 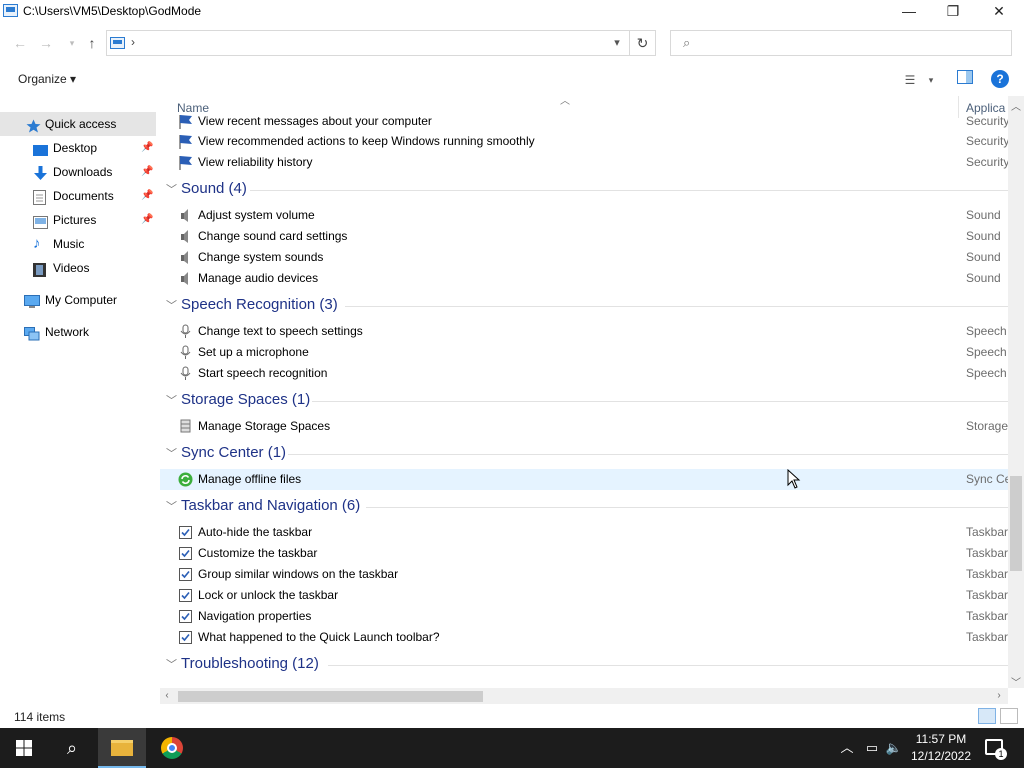 What do you see at coordinates (271, 505) in the screenshot?
I see `group-title: Taskbar and Navigation (6)` at bounding box center [271, 505].